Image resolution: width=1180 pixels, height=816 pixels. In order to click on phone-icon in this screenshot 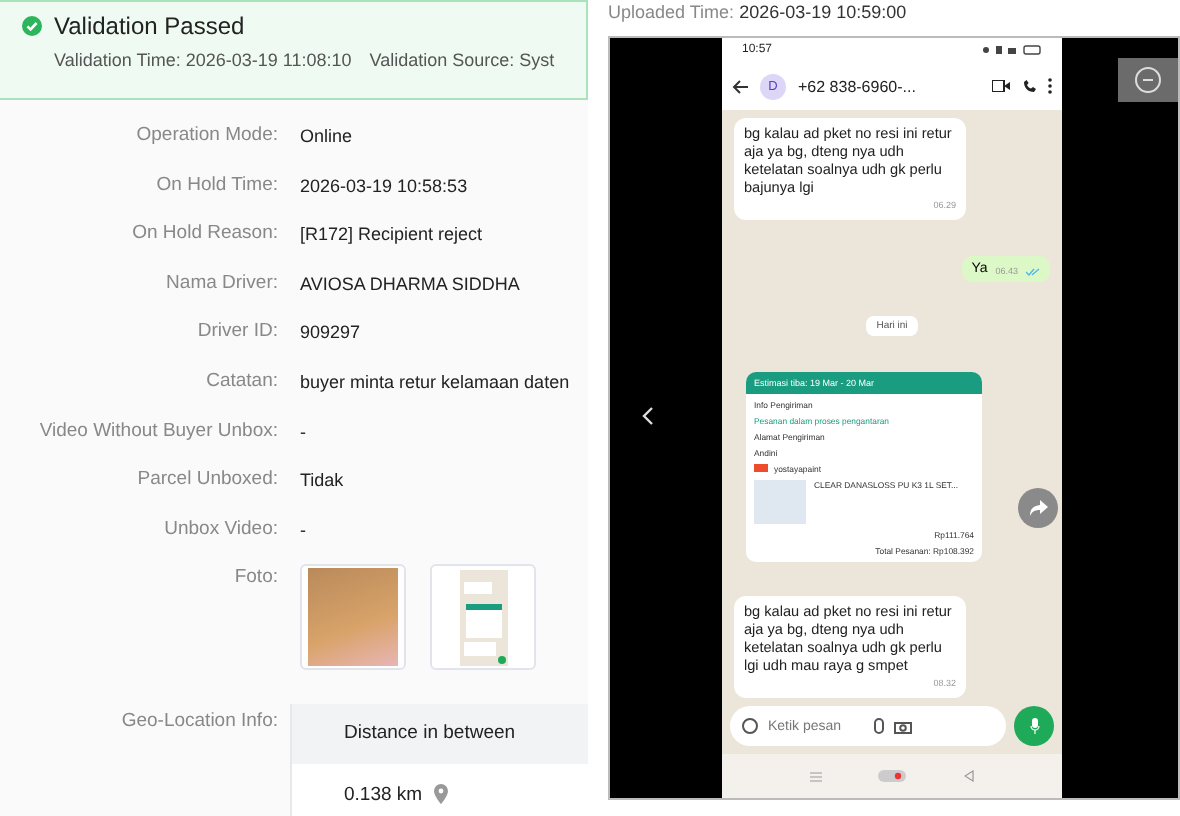, I will do `click(1029, 86)`.